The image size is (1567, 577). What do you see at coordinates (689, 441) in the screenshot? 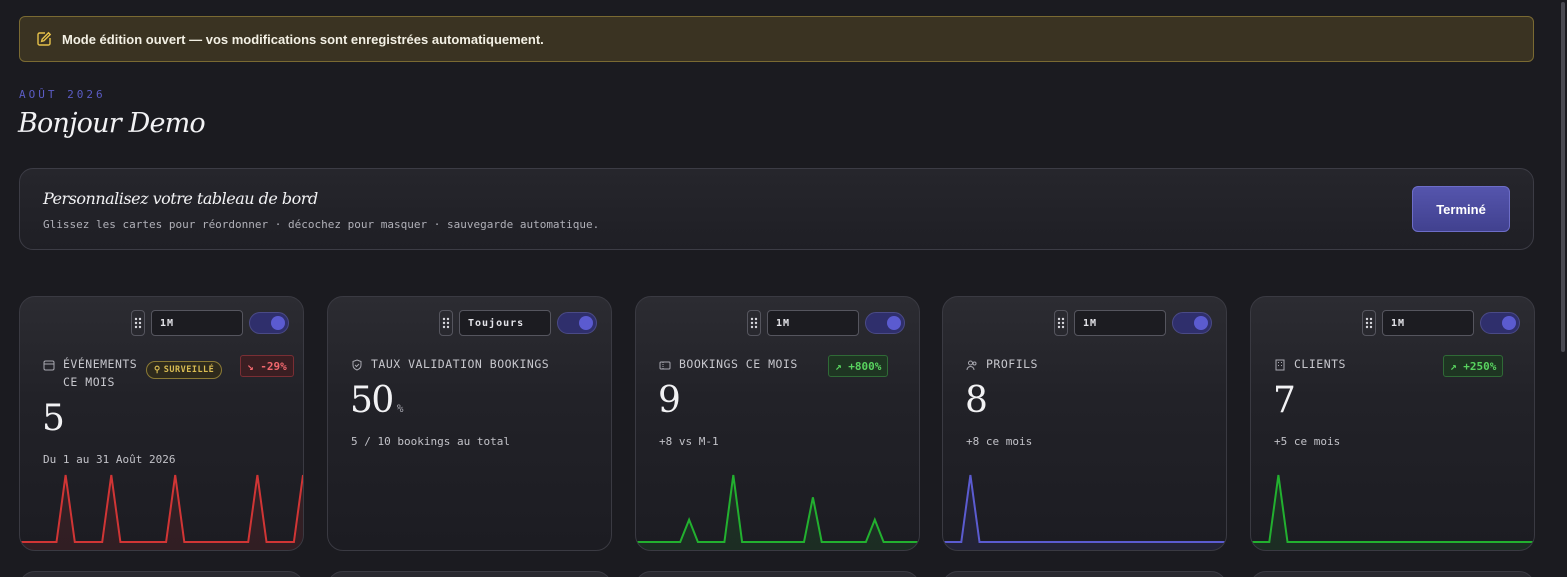
I see `metric-note: +8 vs M-1` at bounding box center [689, 441].